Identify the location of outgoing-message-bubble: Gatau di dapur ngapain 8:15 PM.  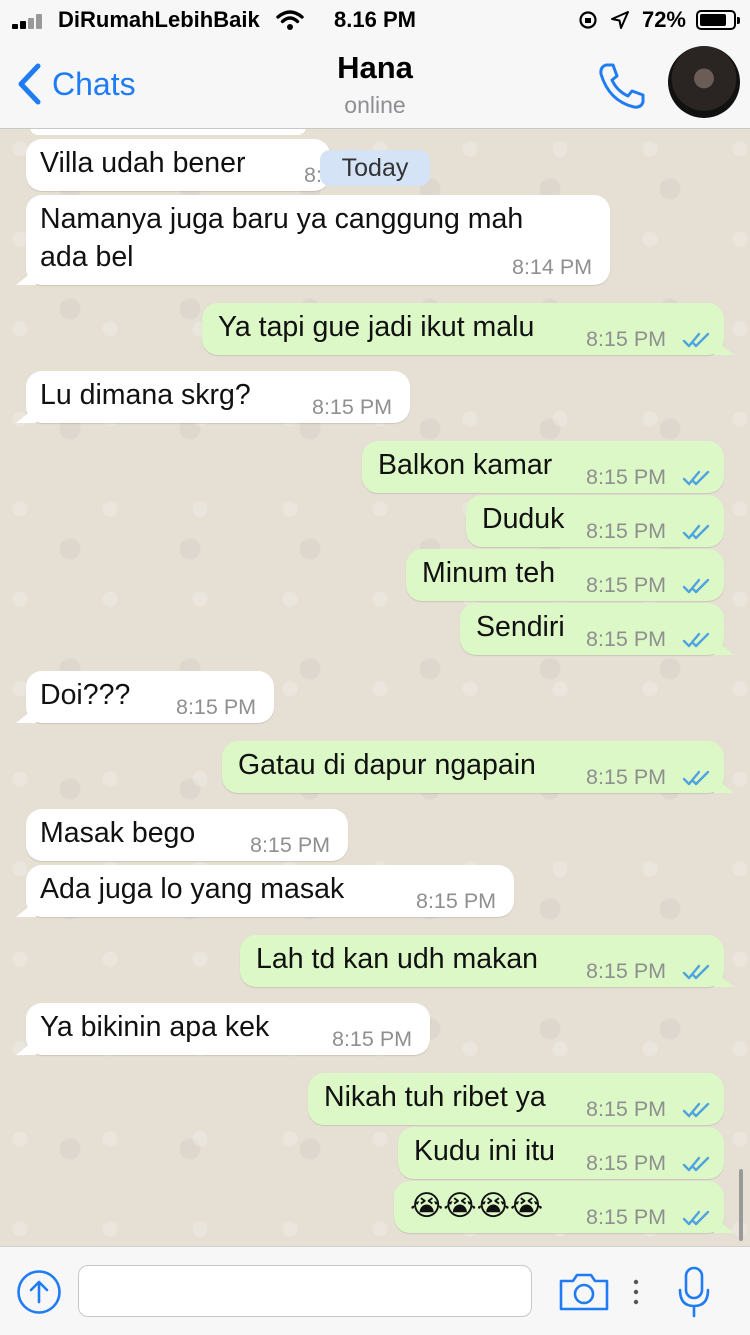
(473, 767).